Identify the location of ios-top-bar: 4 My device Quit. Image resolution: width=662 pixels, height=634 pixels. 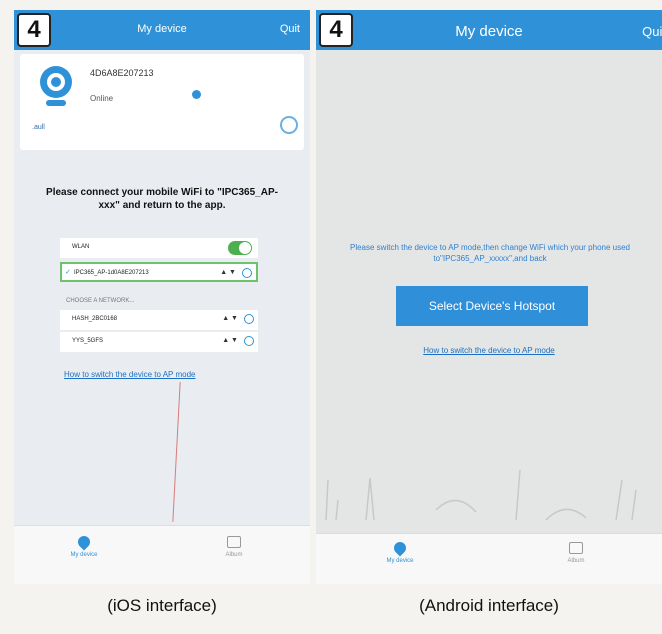
(162, 30).